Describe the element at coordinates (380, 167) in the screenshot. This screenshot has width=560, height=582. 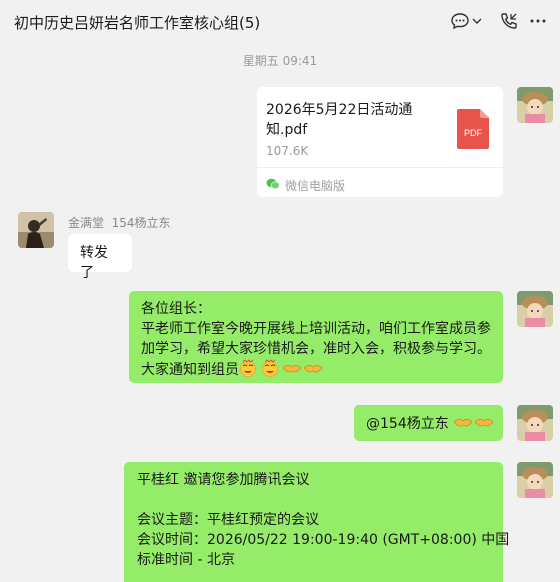
I see `file-card-divider` at that location.